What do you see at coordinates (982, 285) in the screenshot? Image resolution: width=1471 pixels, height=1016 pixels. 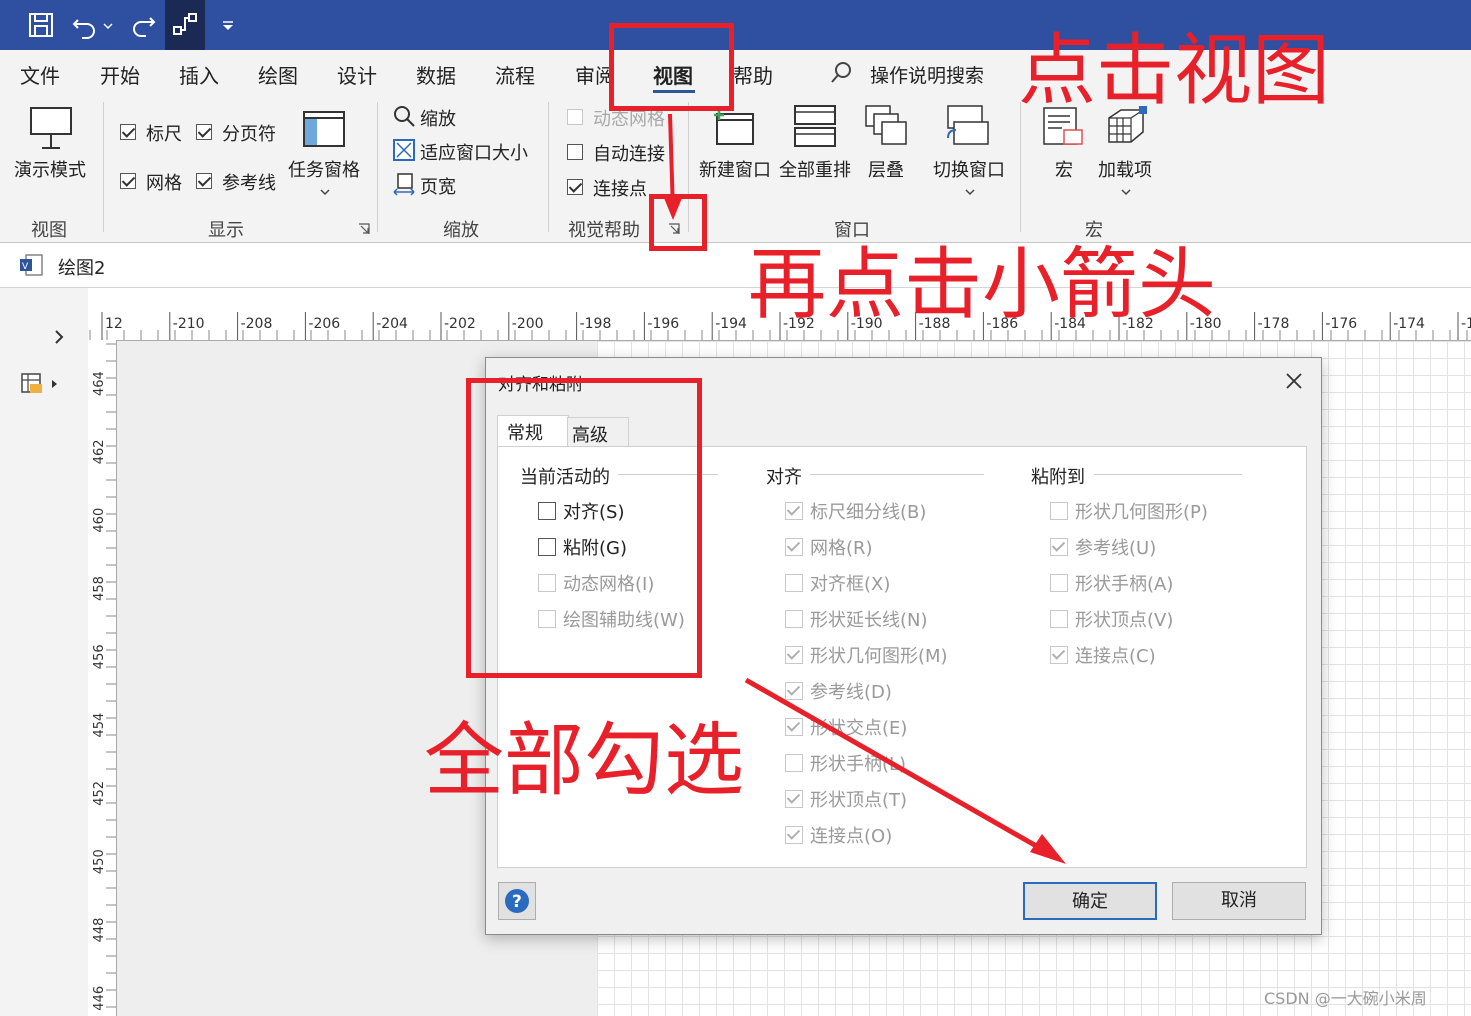 I see `annotation-click-arrow: 再点击小箭头` at bounding box center [982, 285].